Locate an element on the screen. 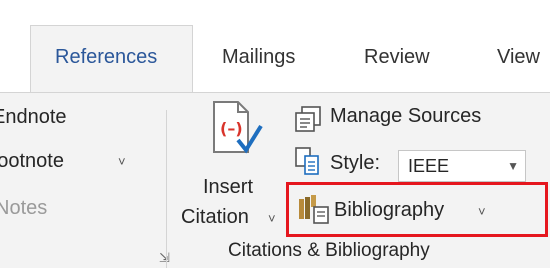 Image resolution: width=550 pixels, height=268 pixels. bibliography-button: Bibliography is located at coordinates (389, 210).